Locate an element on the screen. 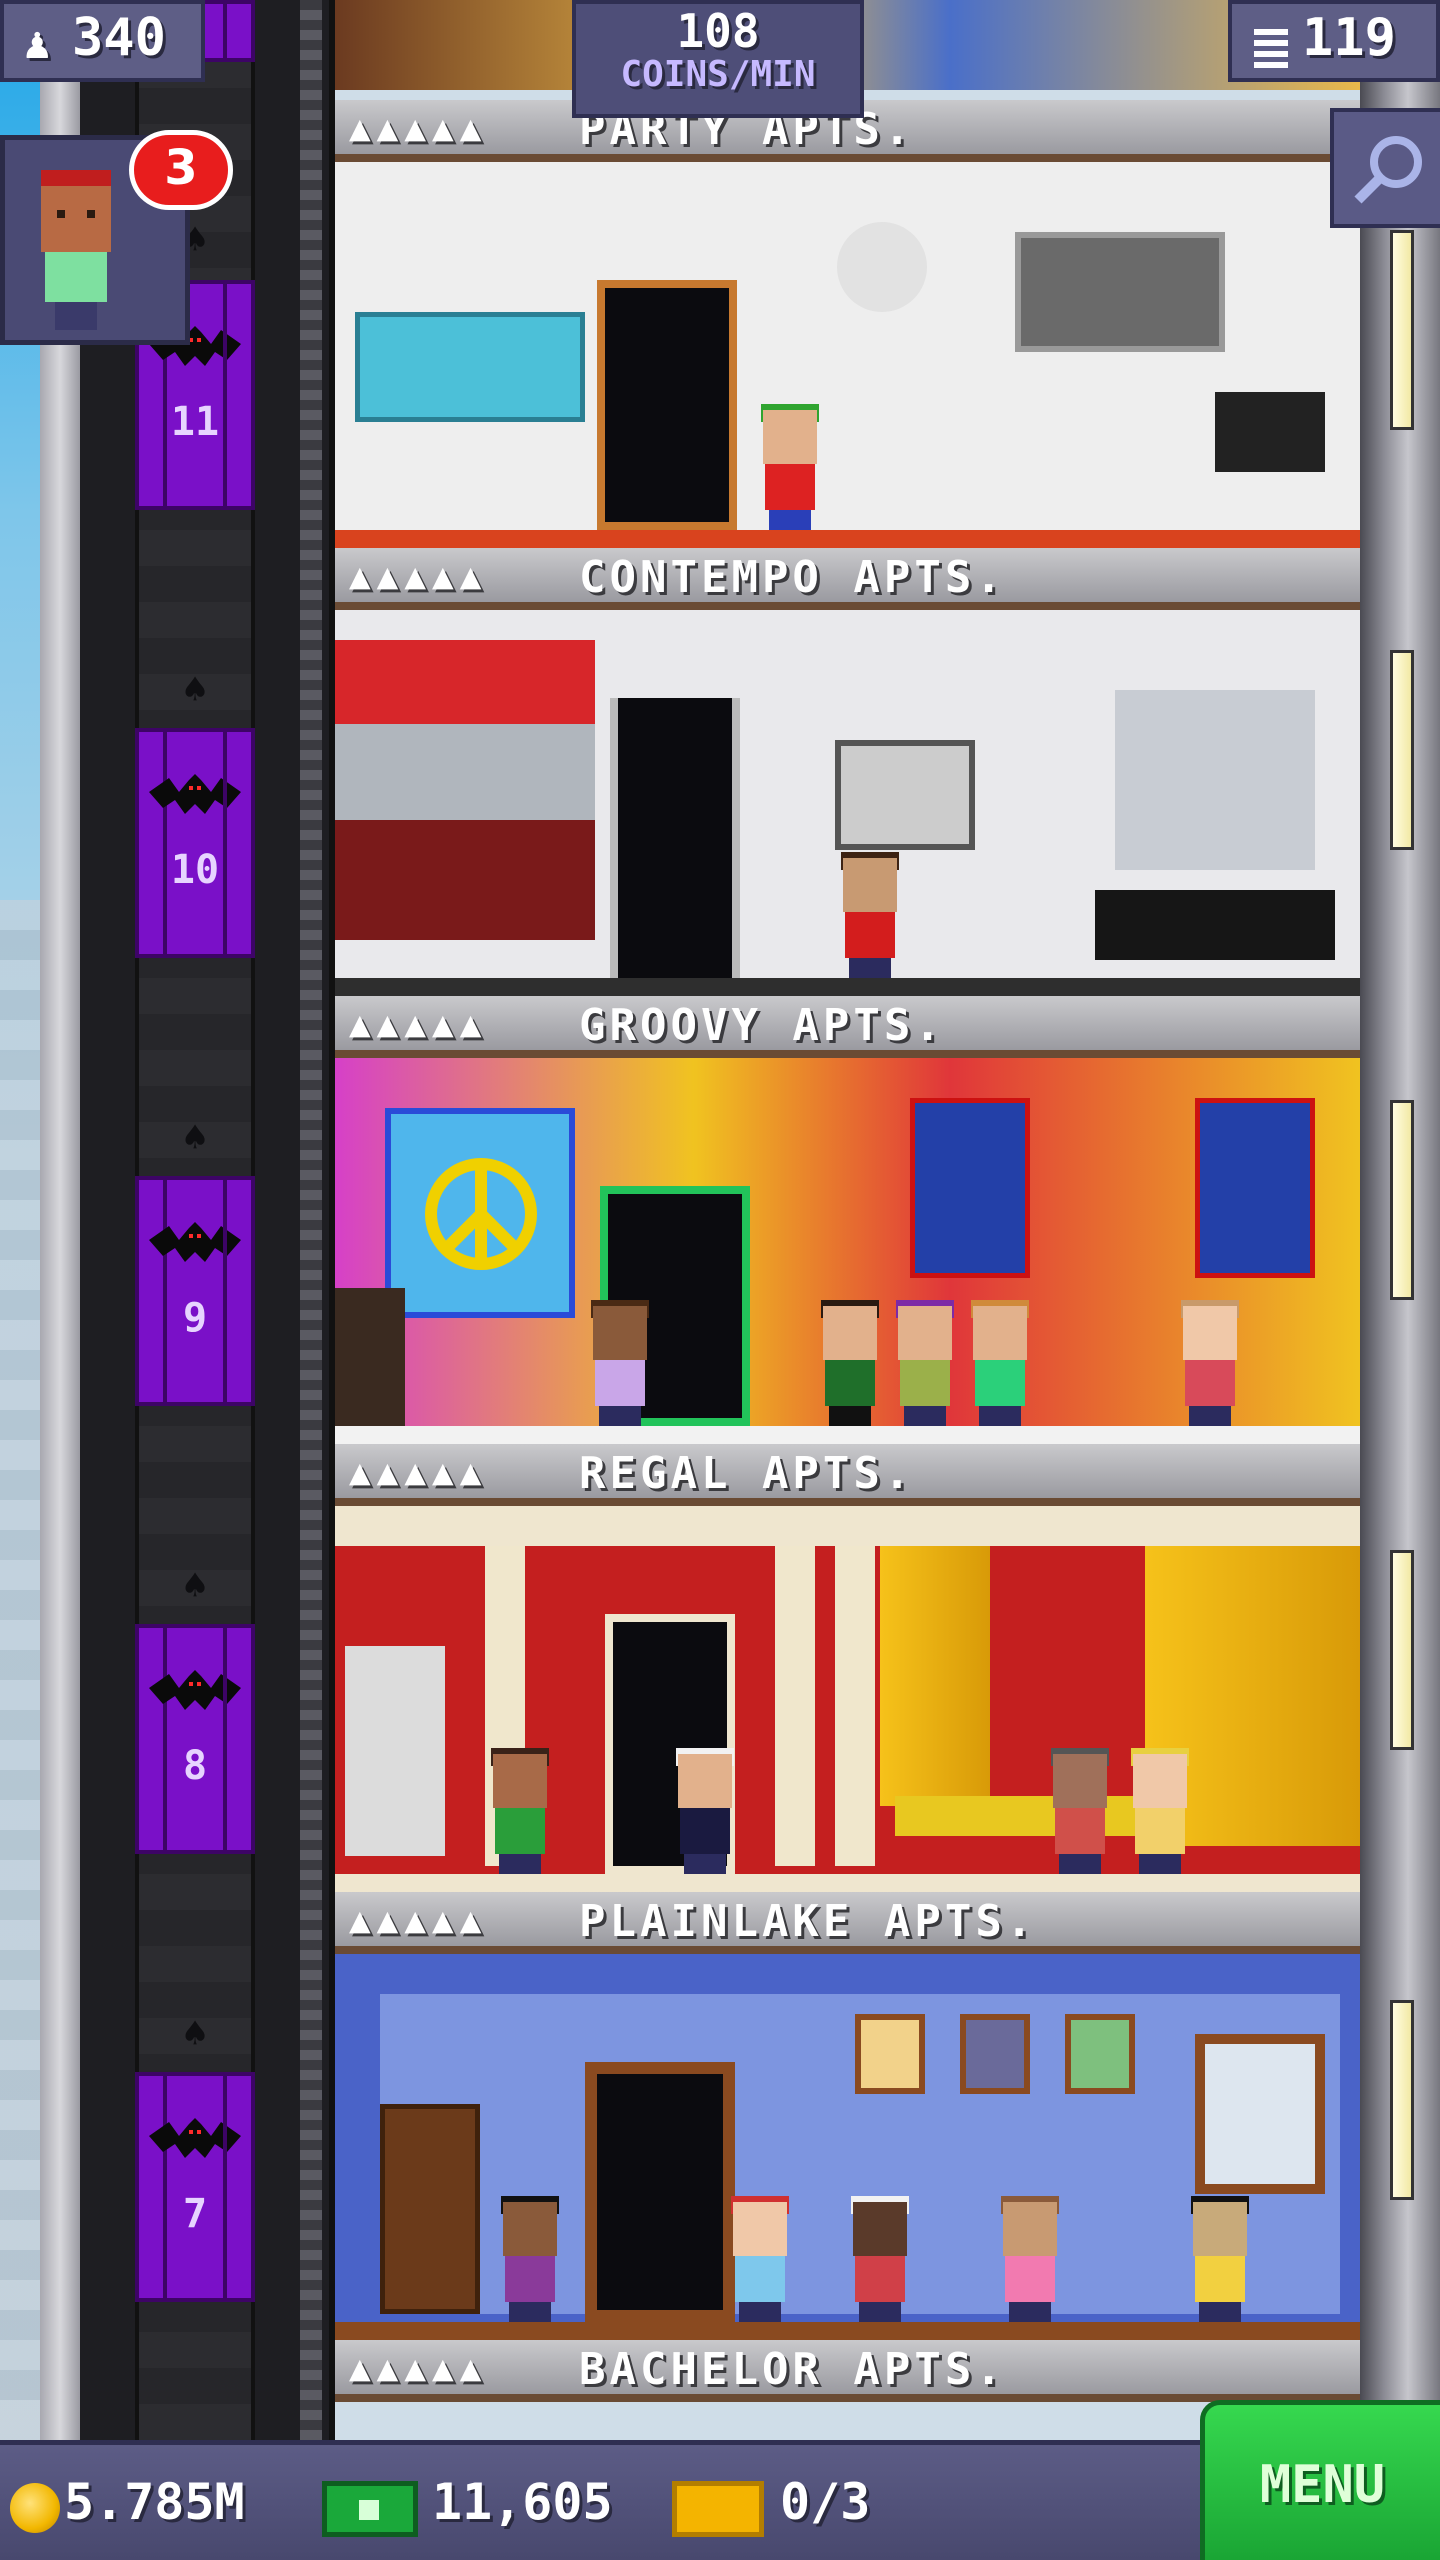 This screenshot has width=1440, height=2560. room-groovy is located at coordinates (847, 1251).